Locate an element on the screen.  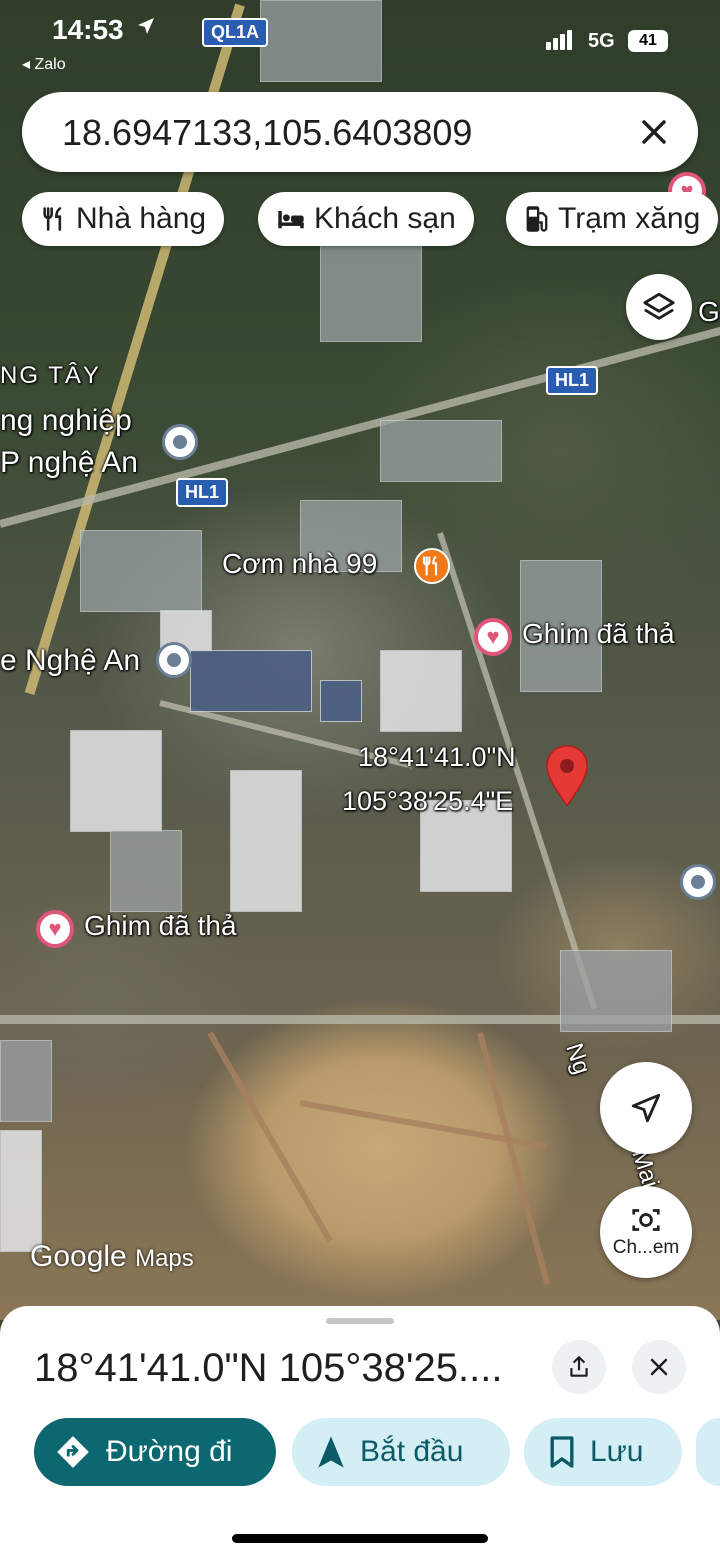
chip-restaurants: Nhà hàng is located at coordinates (123, 219).